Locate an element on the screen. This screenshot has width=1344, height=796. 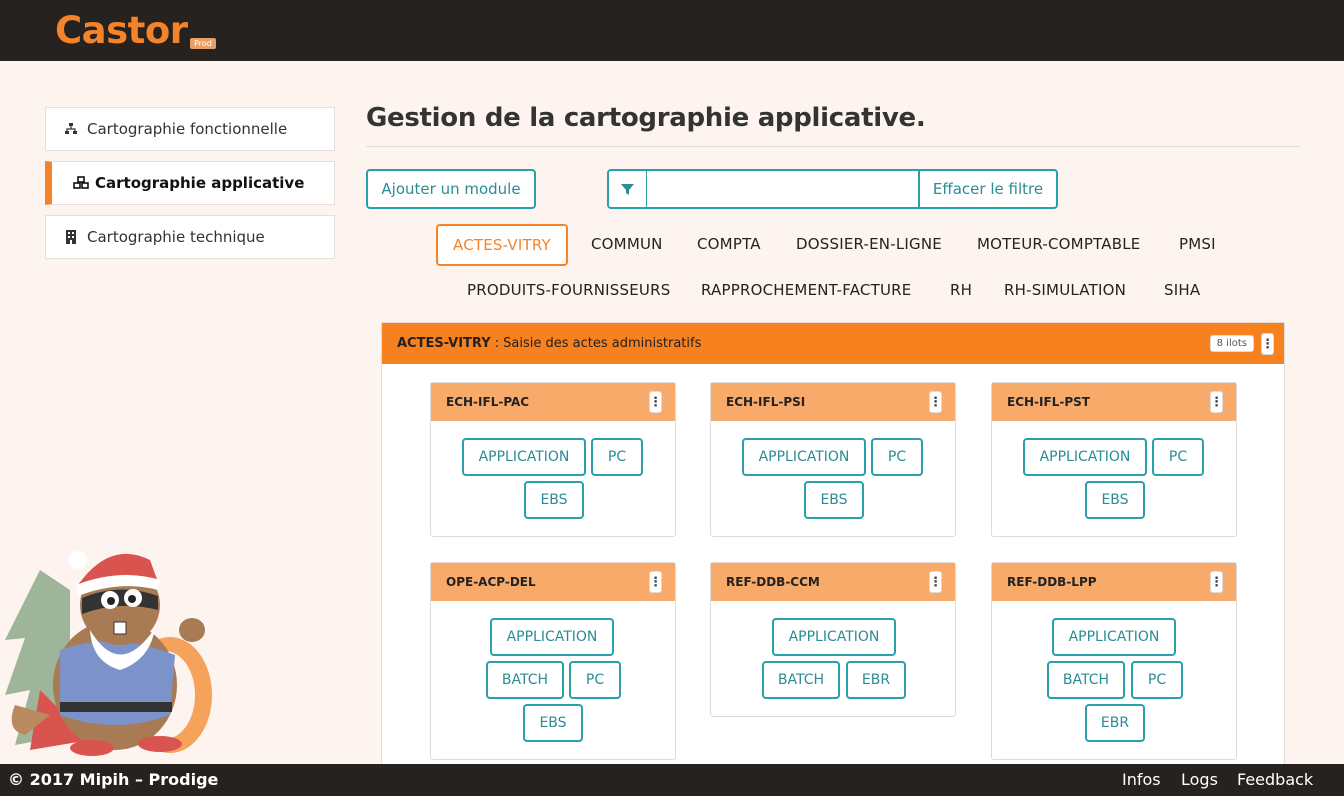
building-icon is located at coordinates (71, 237).